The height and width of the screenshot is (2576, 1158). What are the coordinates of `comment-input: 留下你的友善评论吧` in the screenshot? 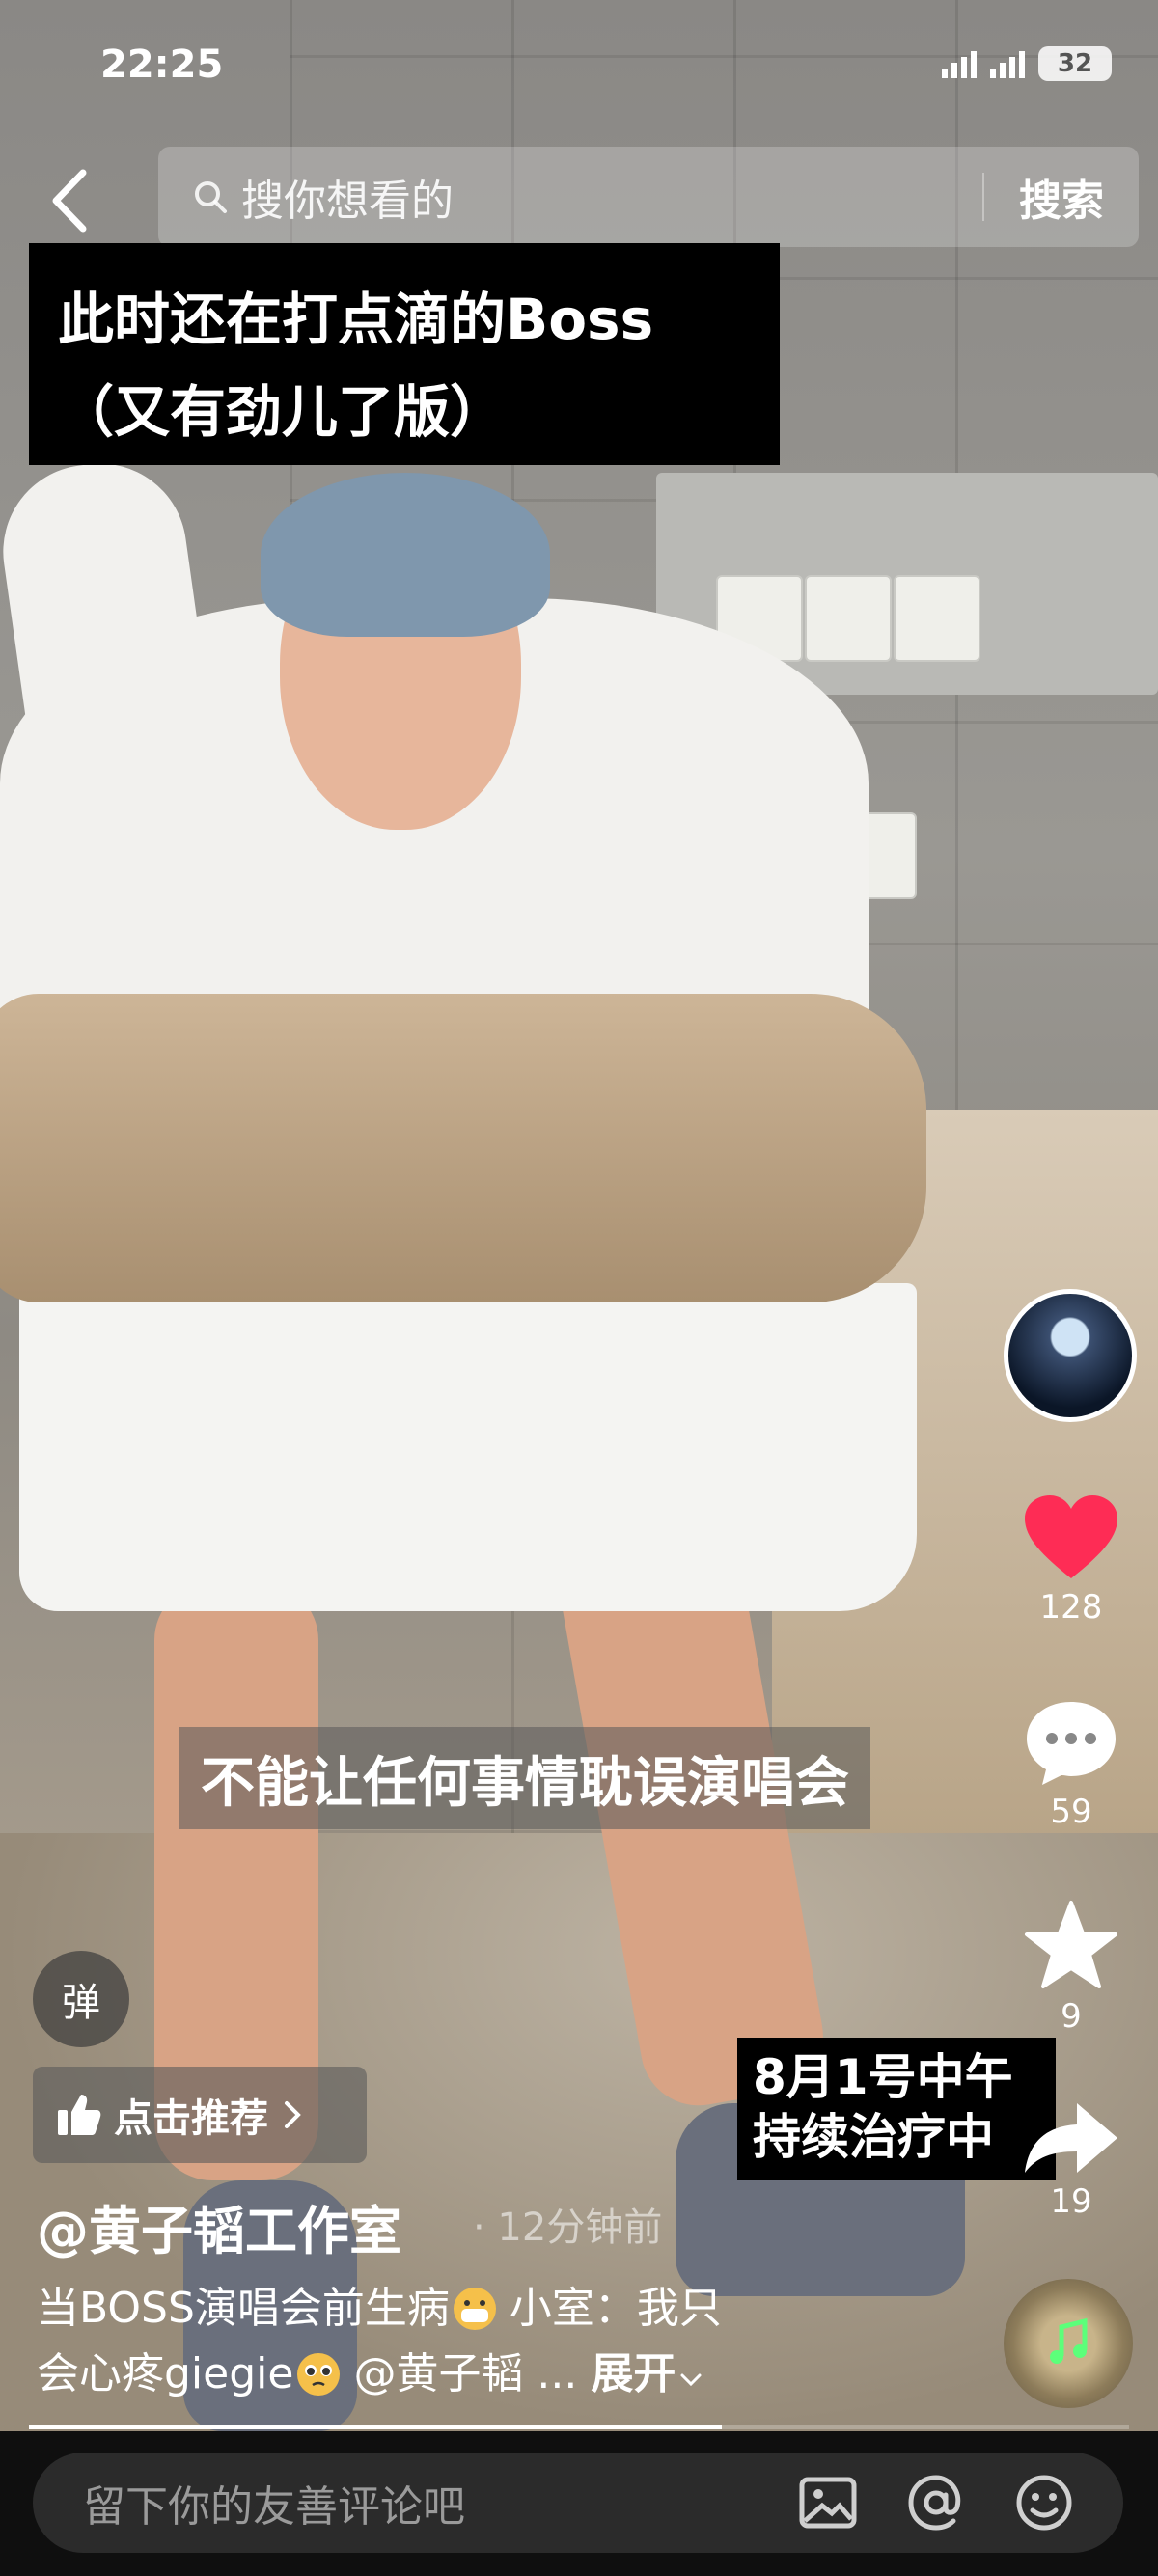 It's located at (578, 2503).